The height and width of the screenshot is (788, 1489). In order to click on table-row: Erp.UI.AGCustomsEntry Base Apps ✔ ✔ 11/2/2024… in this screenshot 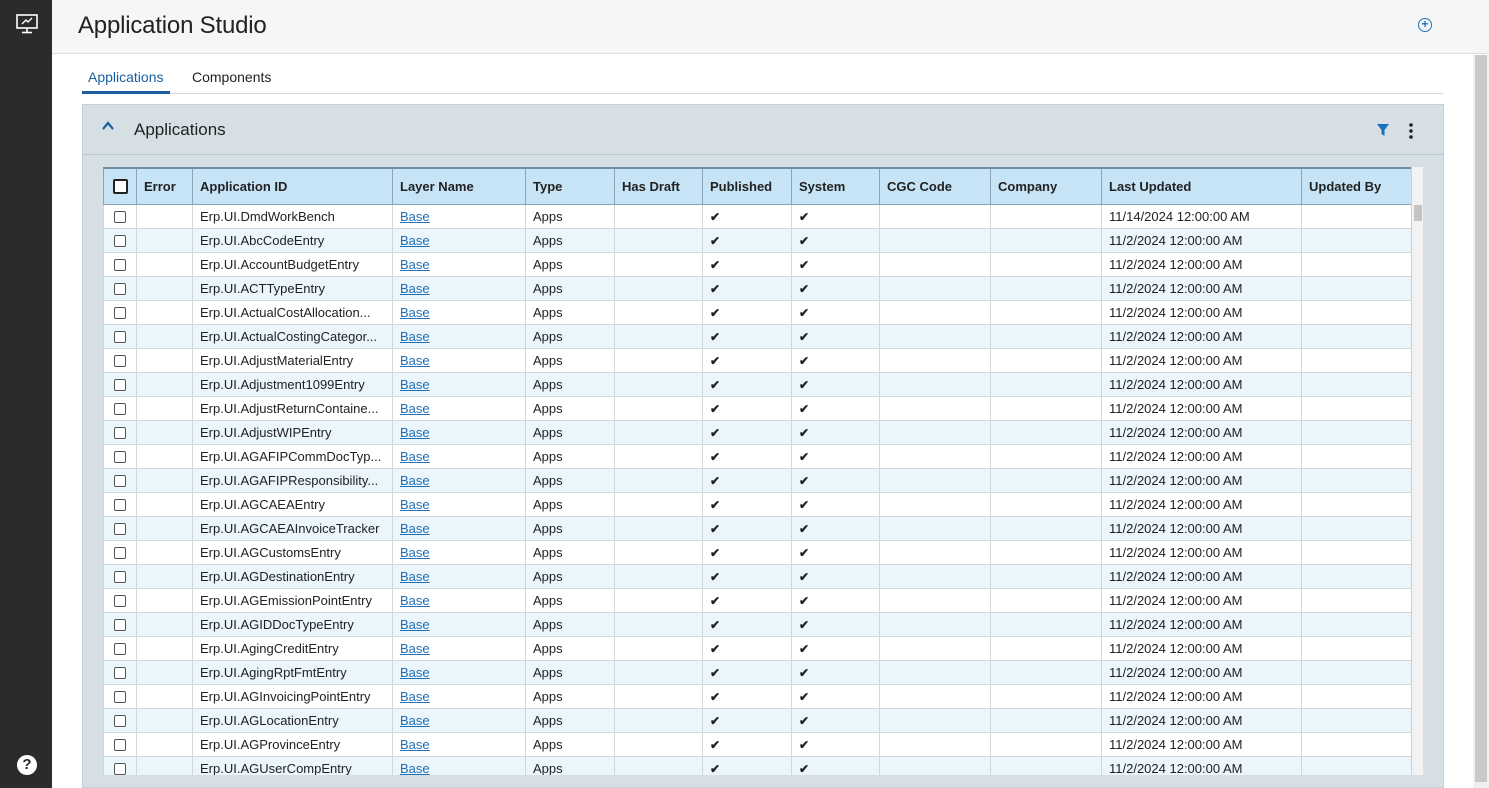, I will do `click(757, 552)`.